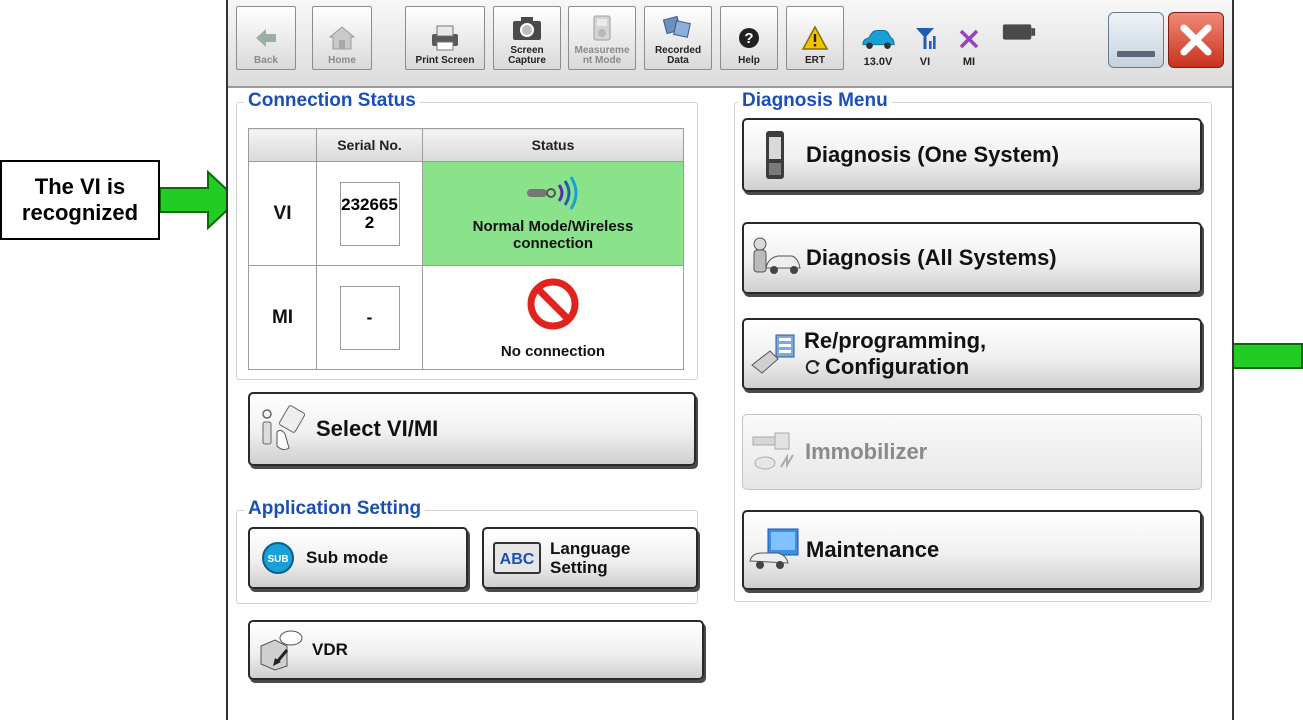  I want to click on measurement-mode-button: Measureme nt Mode, so click(602, 38).